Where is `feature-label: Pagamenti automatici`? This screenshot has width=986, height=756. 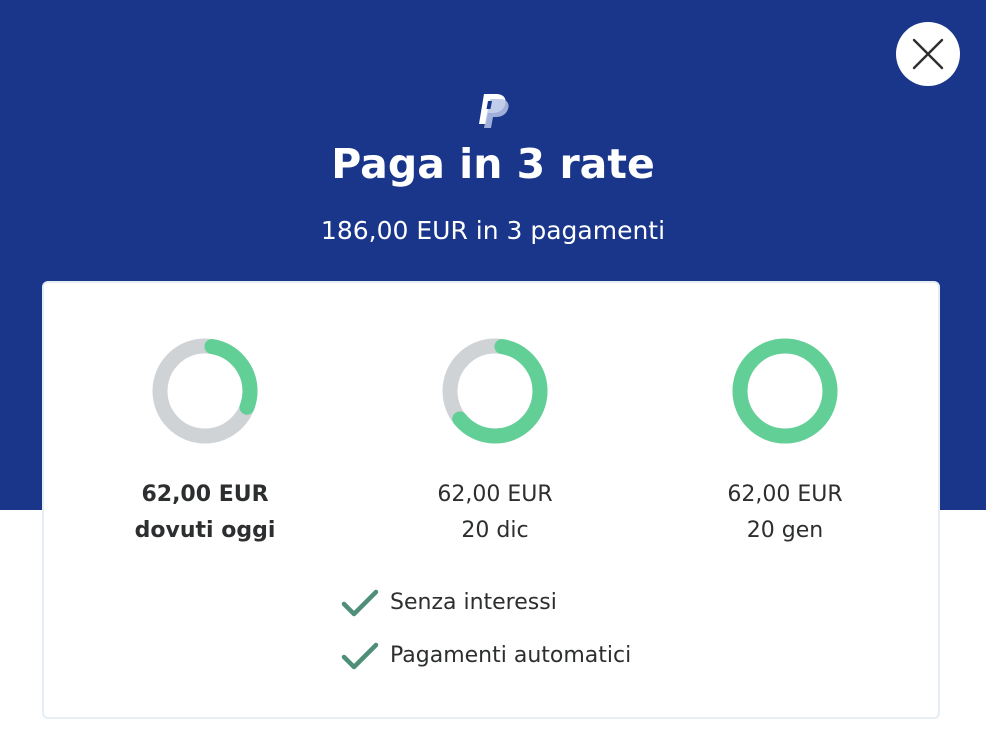
feature-label: Pagamenti automatici is located at coordinates (511, 655).